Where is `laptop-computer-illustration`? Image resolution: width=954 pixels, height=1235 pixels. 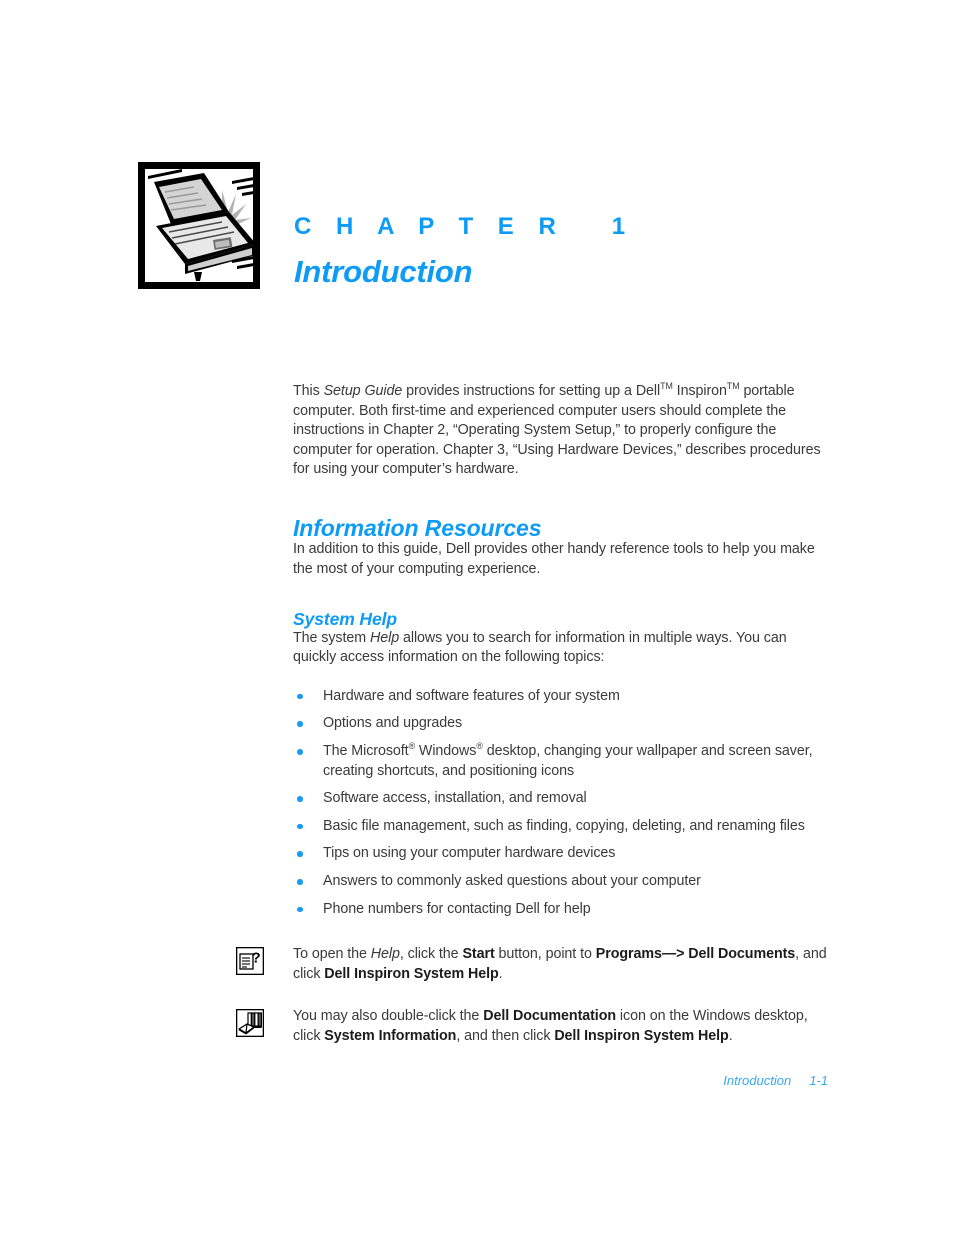 laptop-computer-illustration is located at coordinates (199, 225).